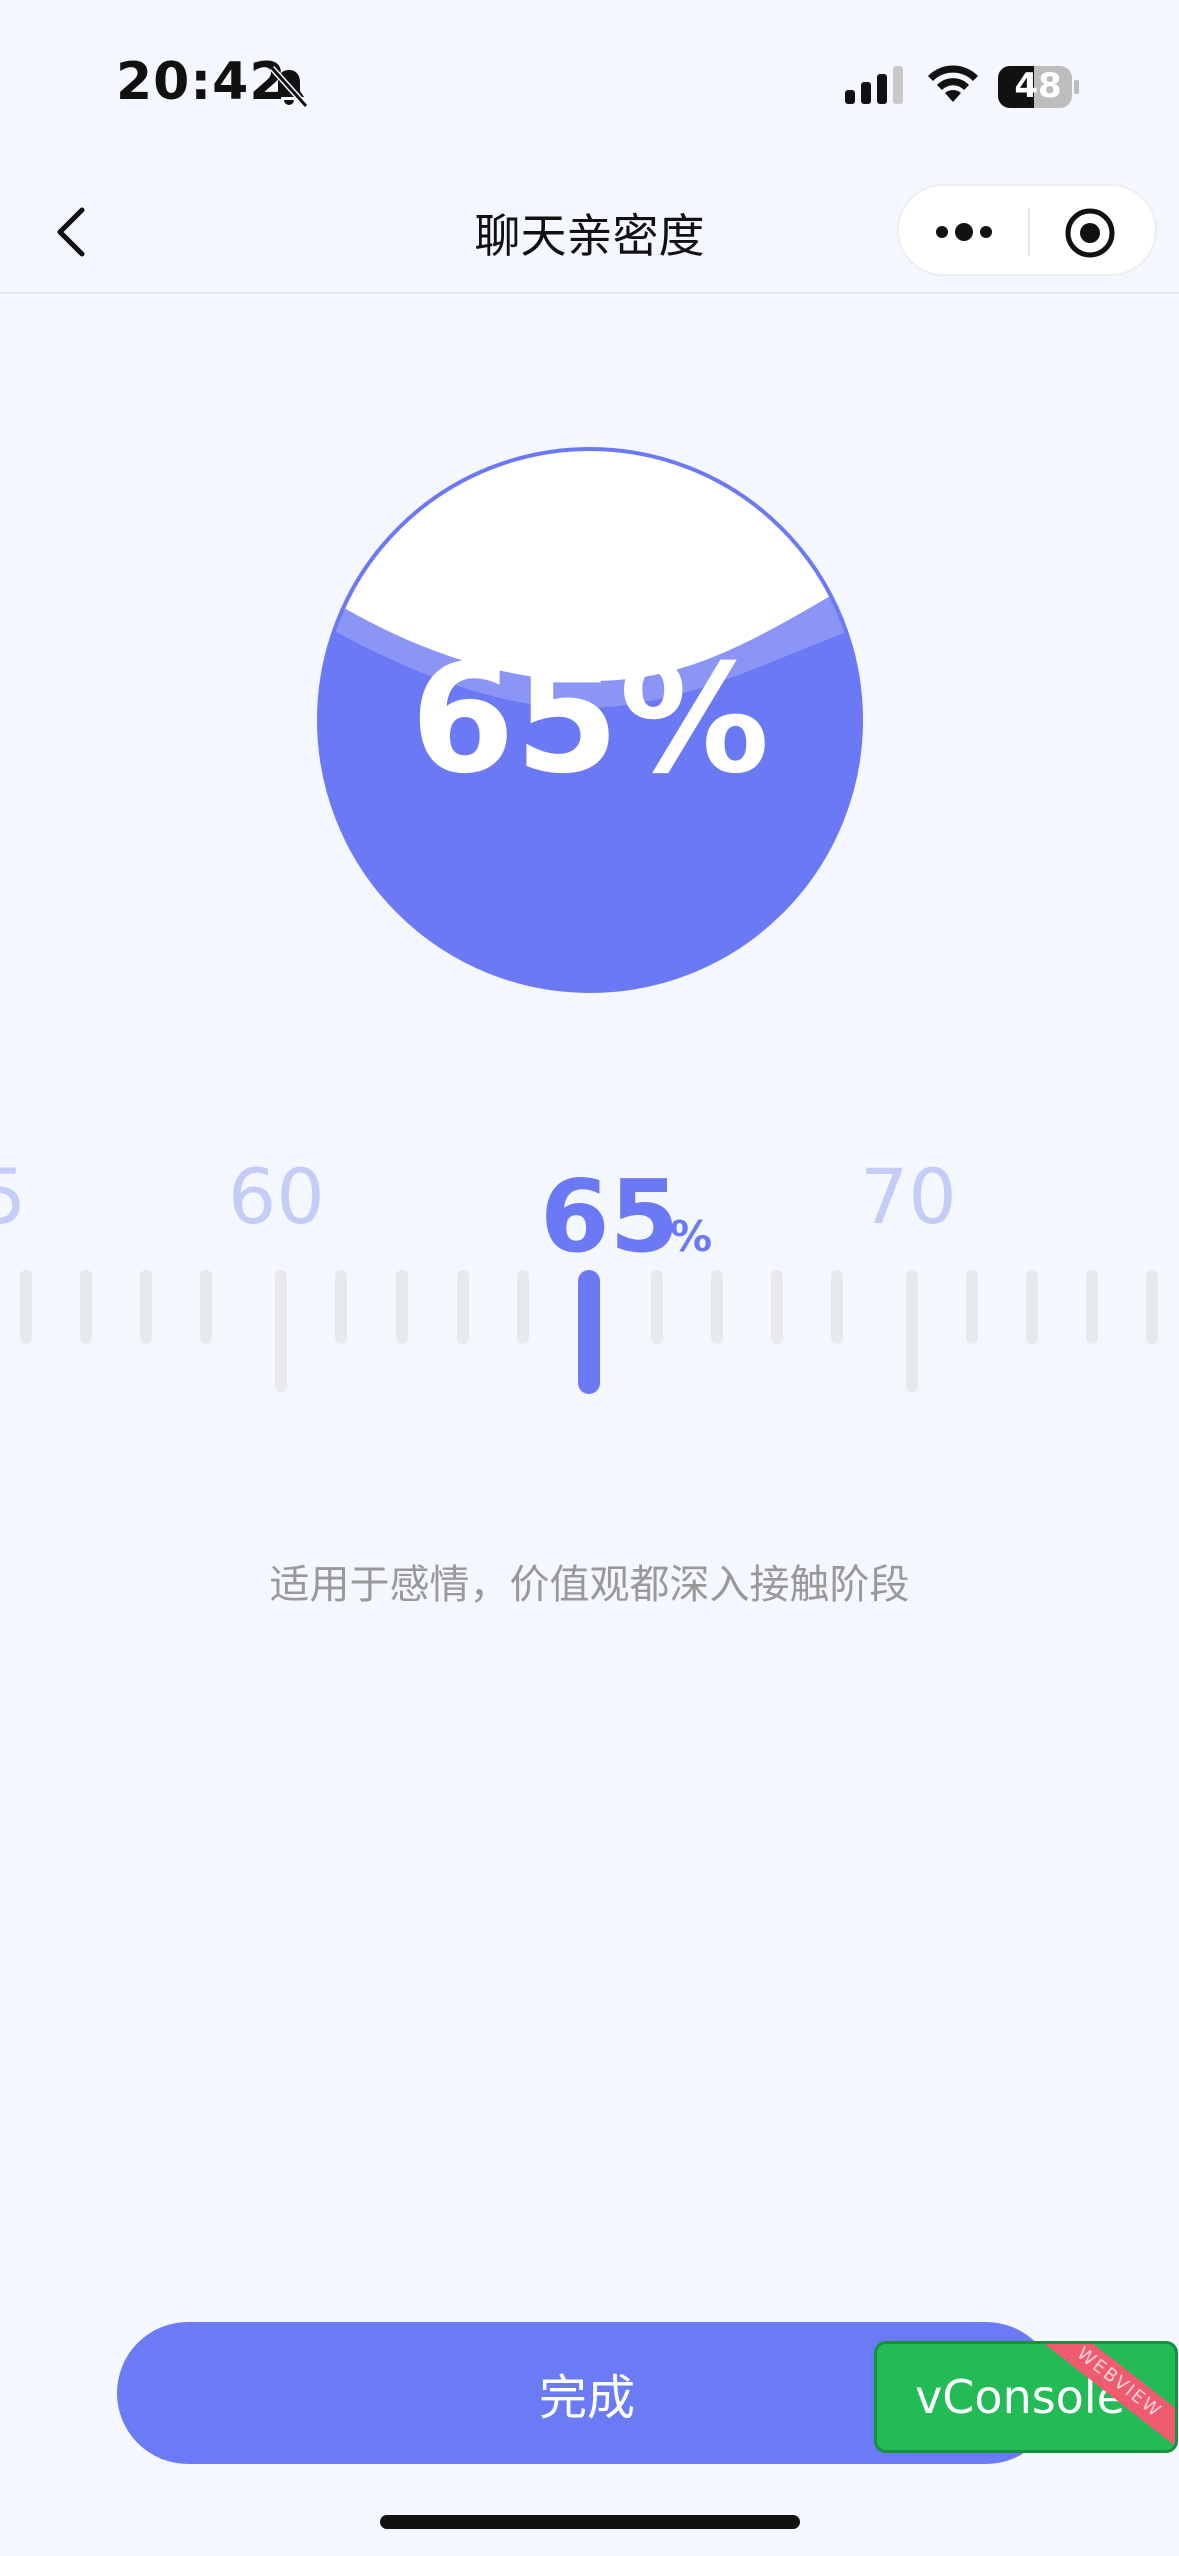  Describe the element at coordinates (1038, 86) in the screenshot. I see `battery-level: 48` at that location.